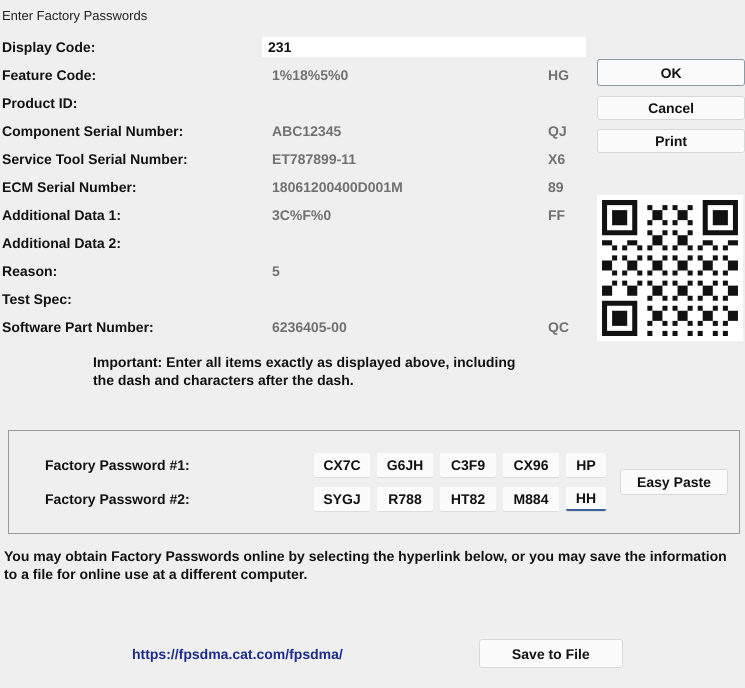 The height and width of the screenshot is (688, 745). Describe the element at coordinates (468, 465) in the screenshot. I see `password-field: C3F9` at that location.